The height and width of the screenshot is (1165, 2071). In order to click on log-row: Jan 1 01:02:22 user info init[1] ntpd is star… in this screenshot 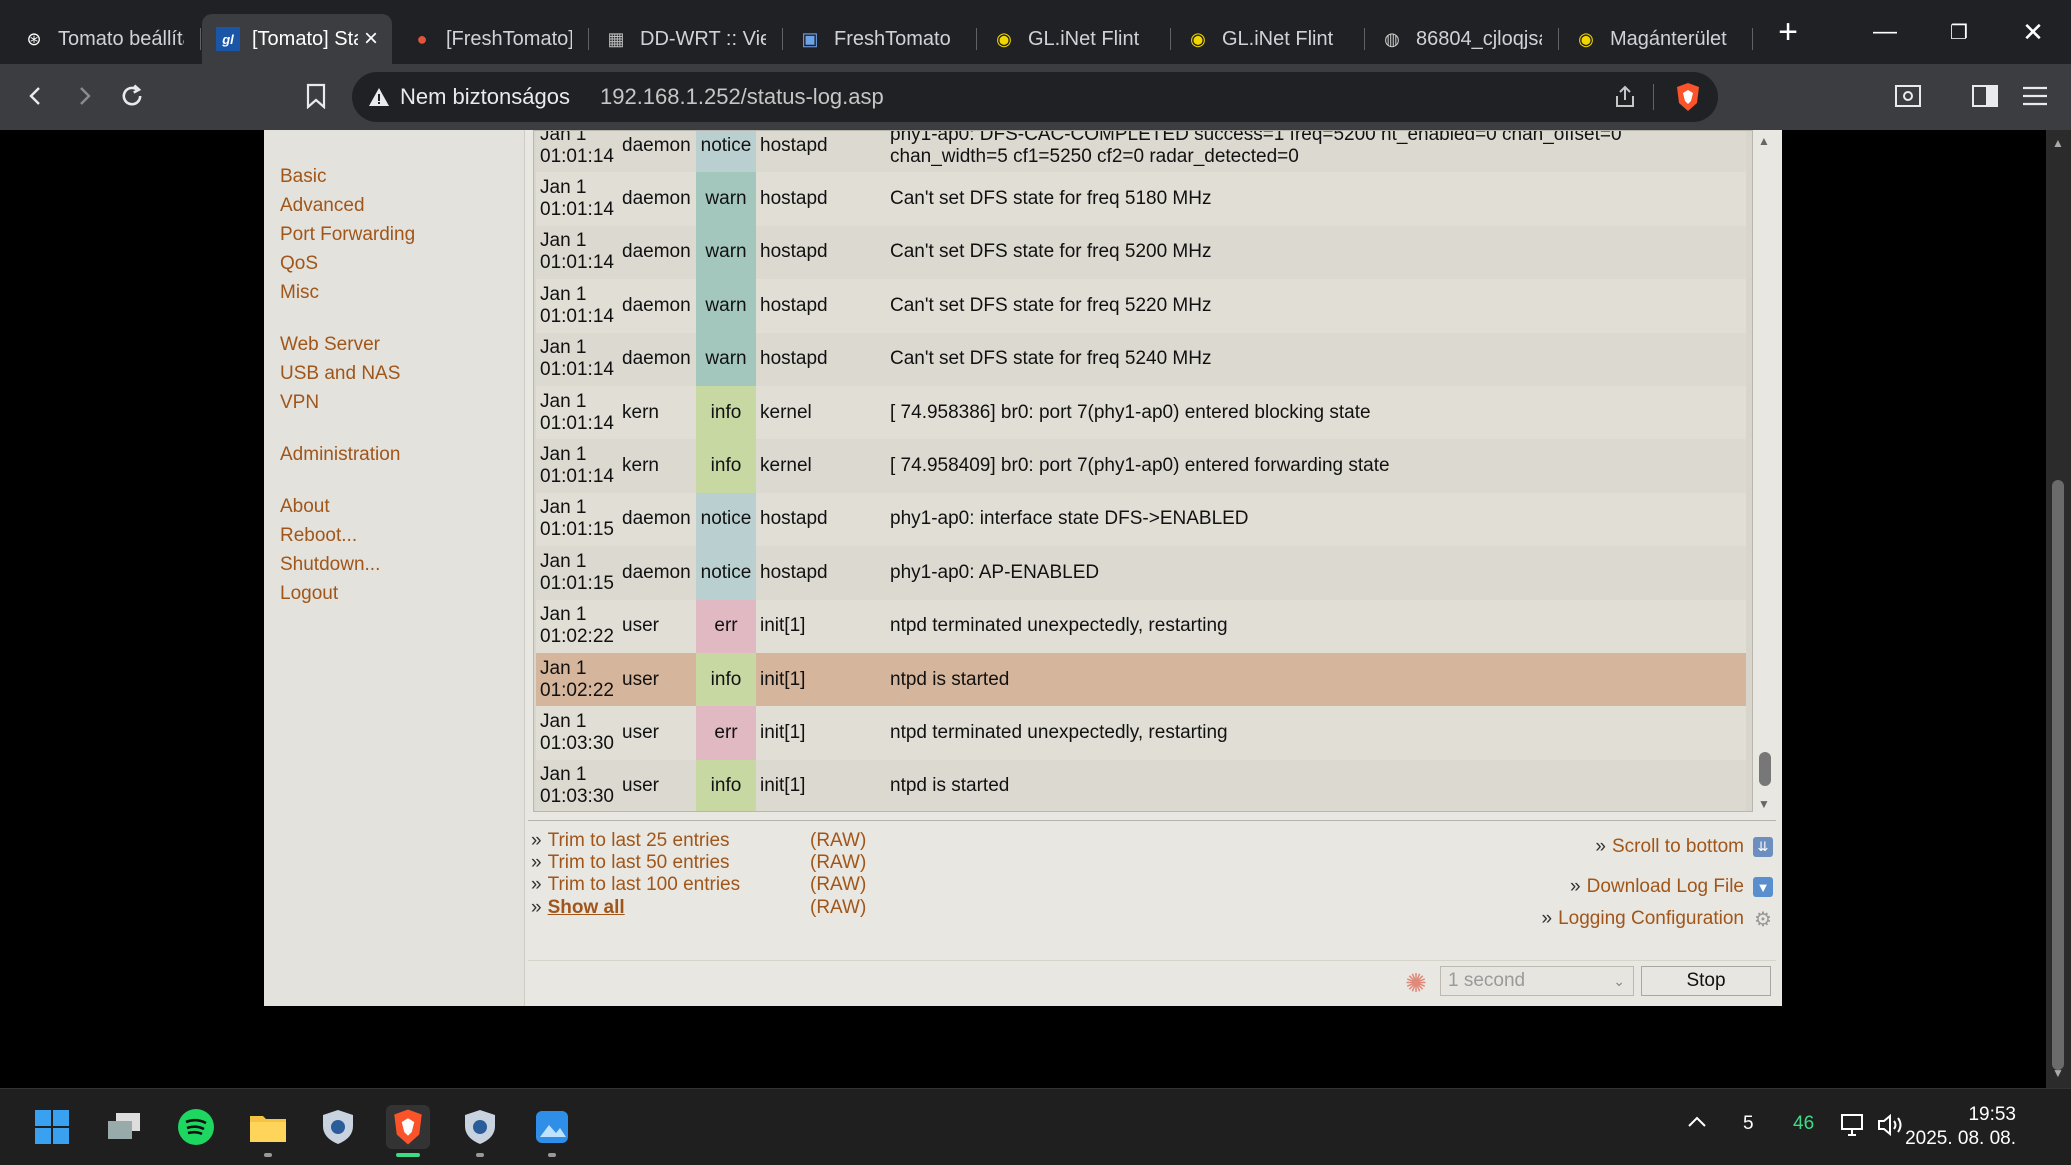, I will do `click(1141, 679)`.